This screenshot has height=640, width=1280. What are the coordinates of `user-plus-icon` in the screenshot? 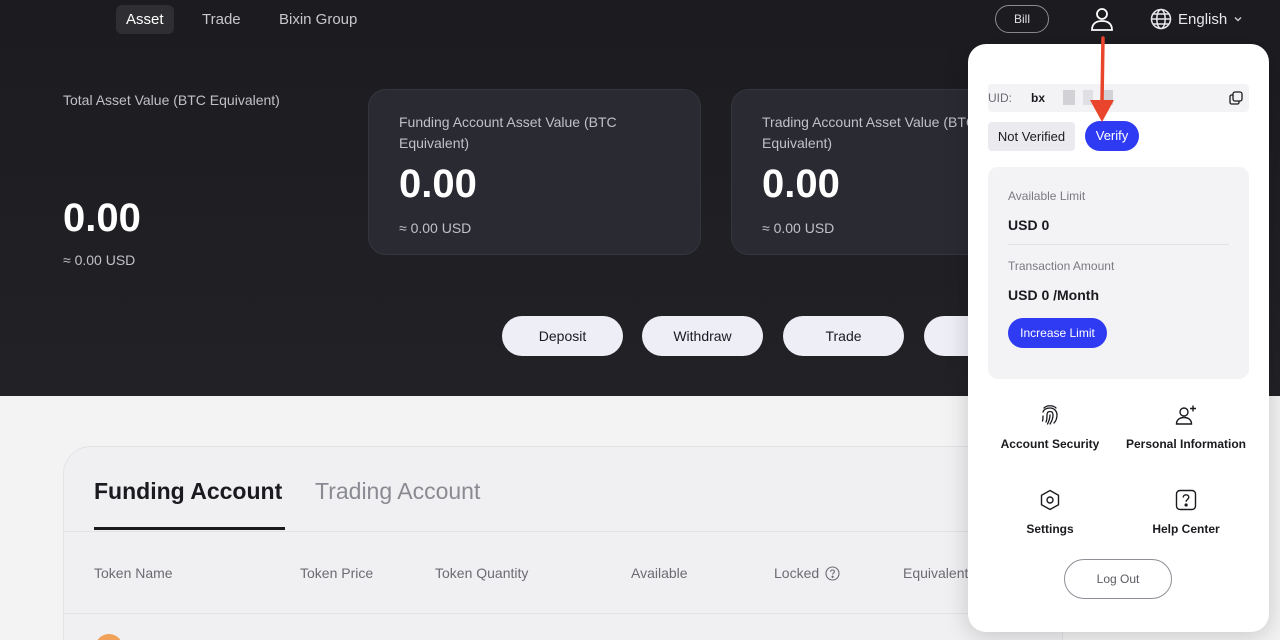 It's located at (1185, 415).